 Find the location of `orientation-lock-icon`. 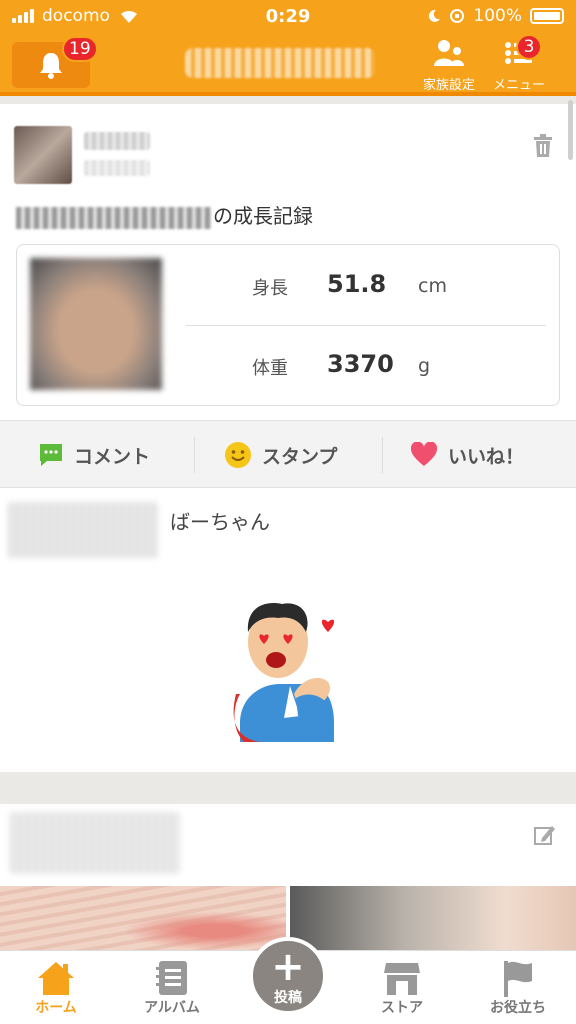

orientation-lock-icon is located at coordinates (457, 16).